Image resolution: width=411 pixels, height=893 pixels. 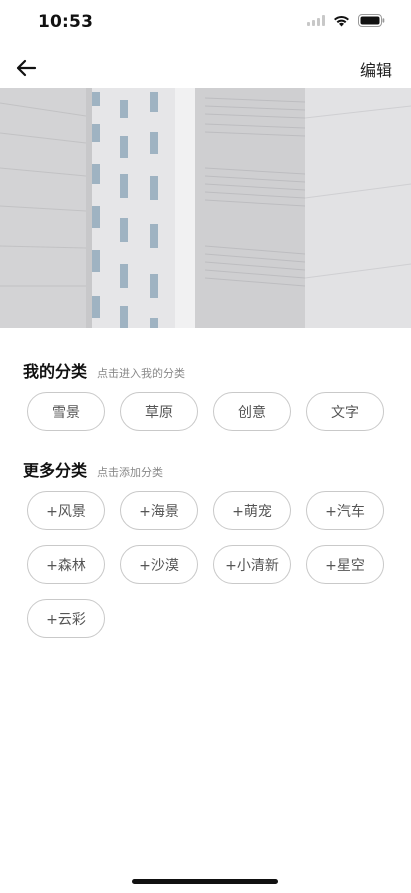 I want to click on my-categories-title: 我的分类, so click(x=55, y=371).